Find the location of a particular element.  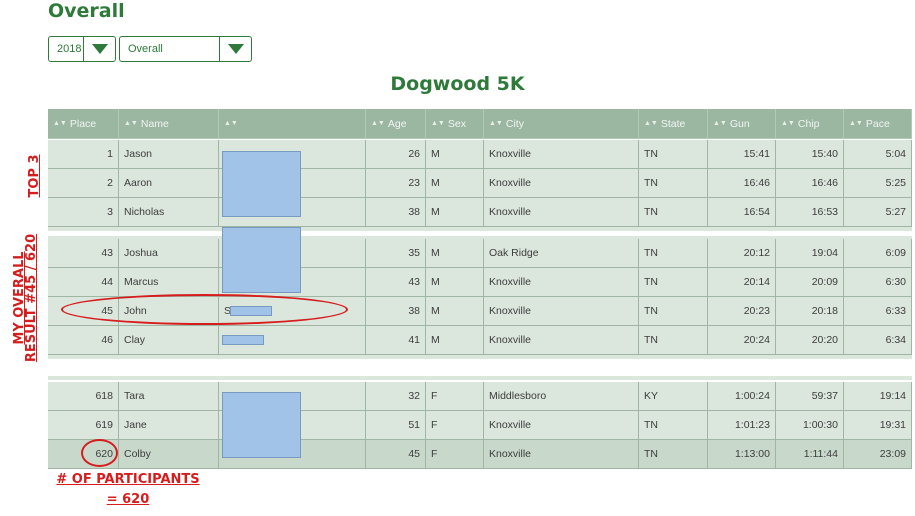

place-cell: 46 is located at coordinates (83, 340).